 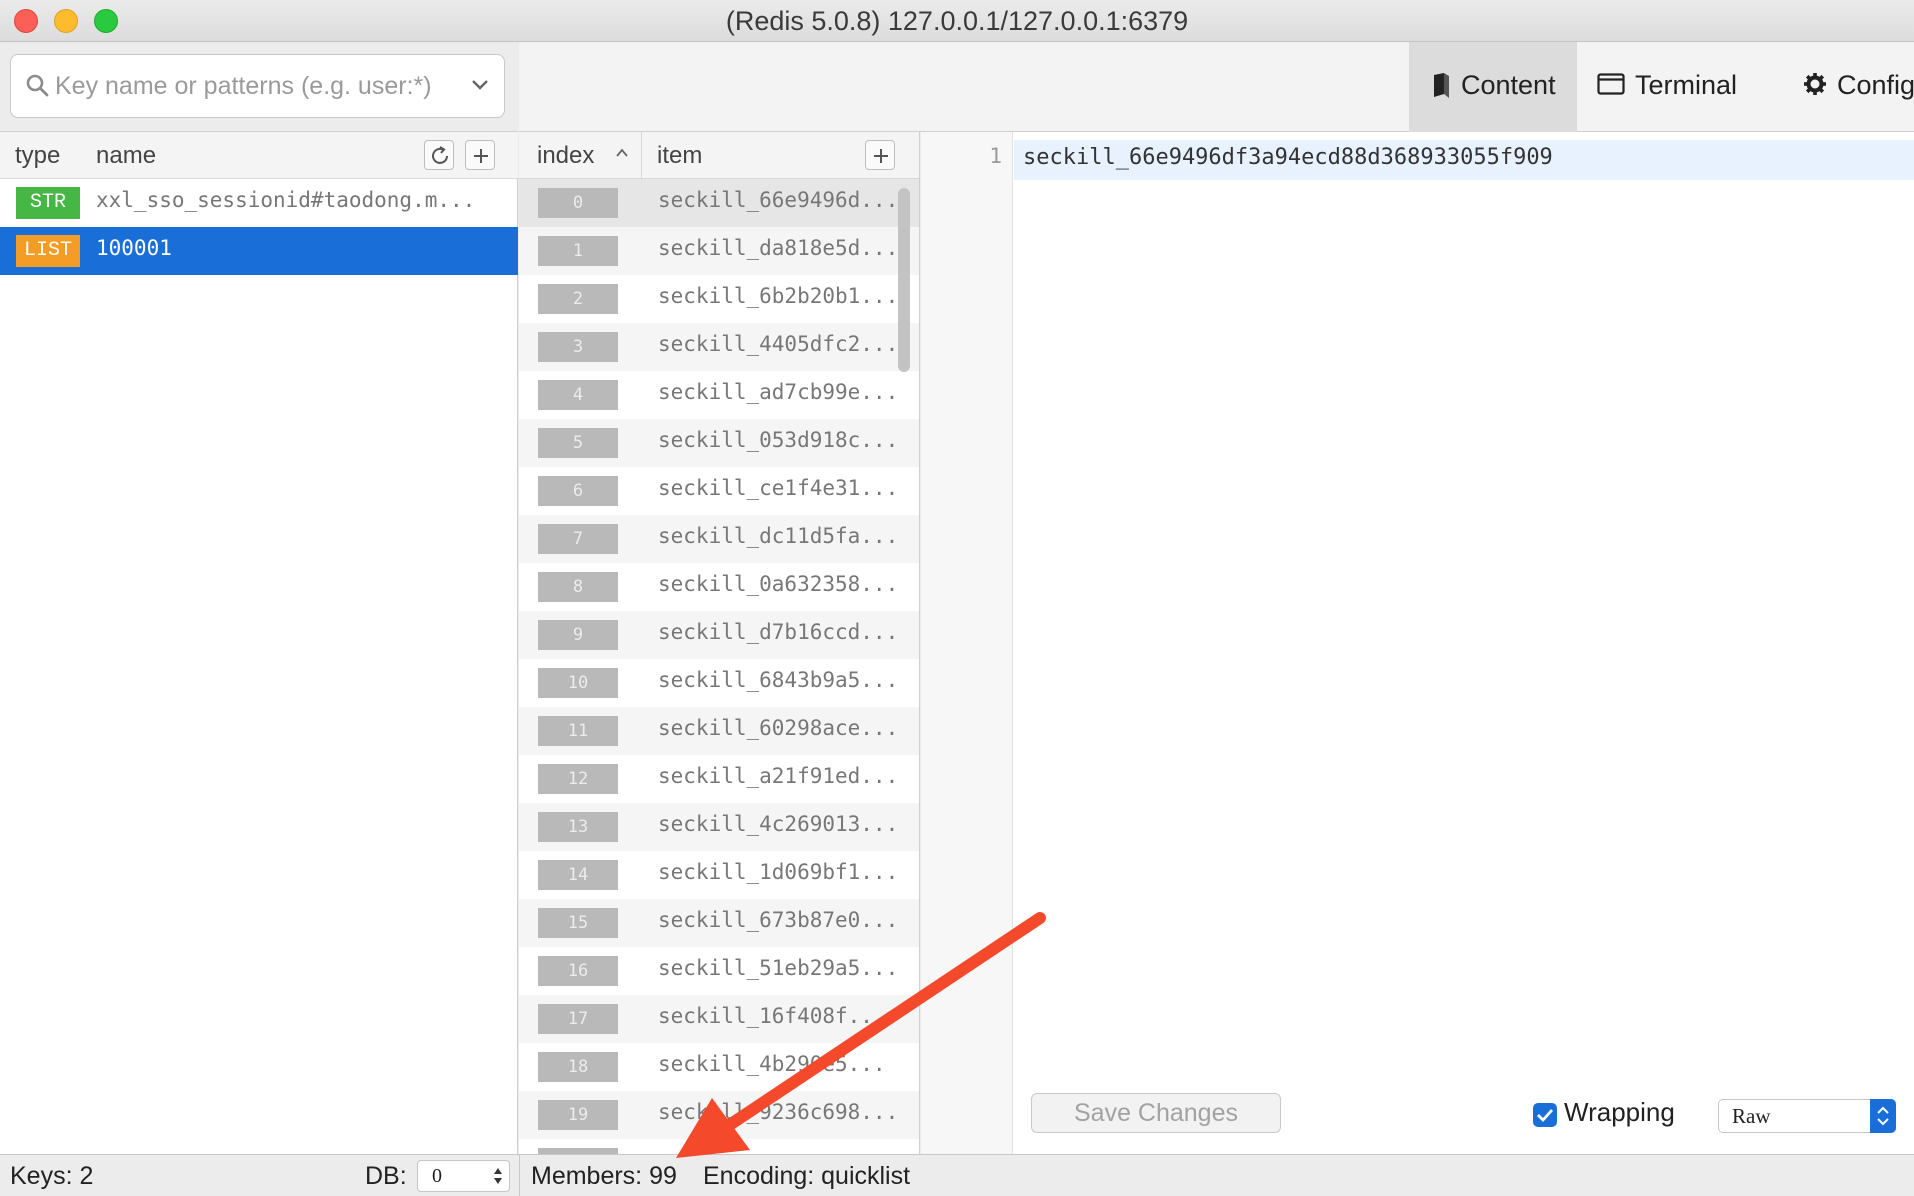 I want to click on sort-ascending-icon, so click(x=622, y=153).